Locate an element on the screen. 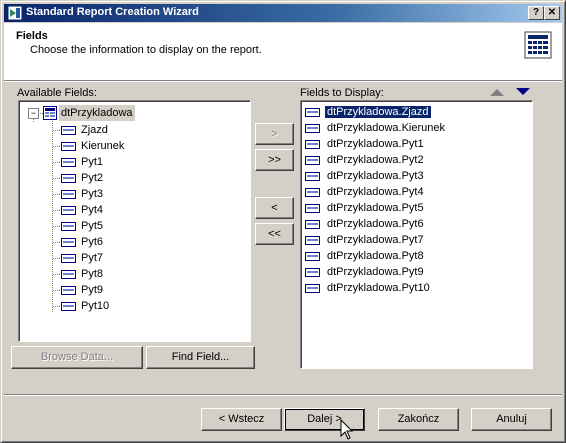  page-title: Fields is located at coordinates (32, 36).